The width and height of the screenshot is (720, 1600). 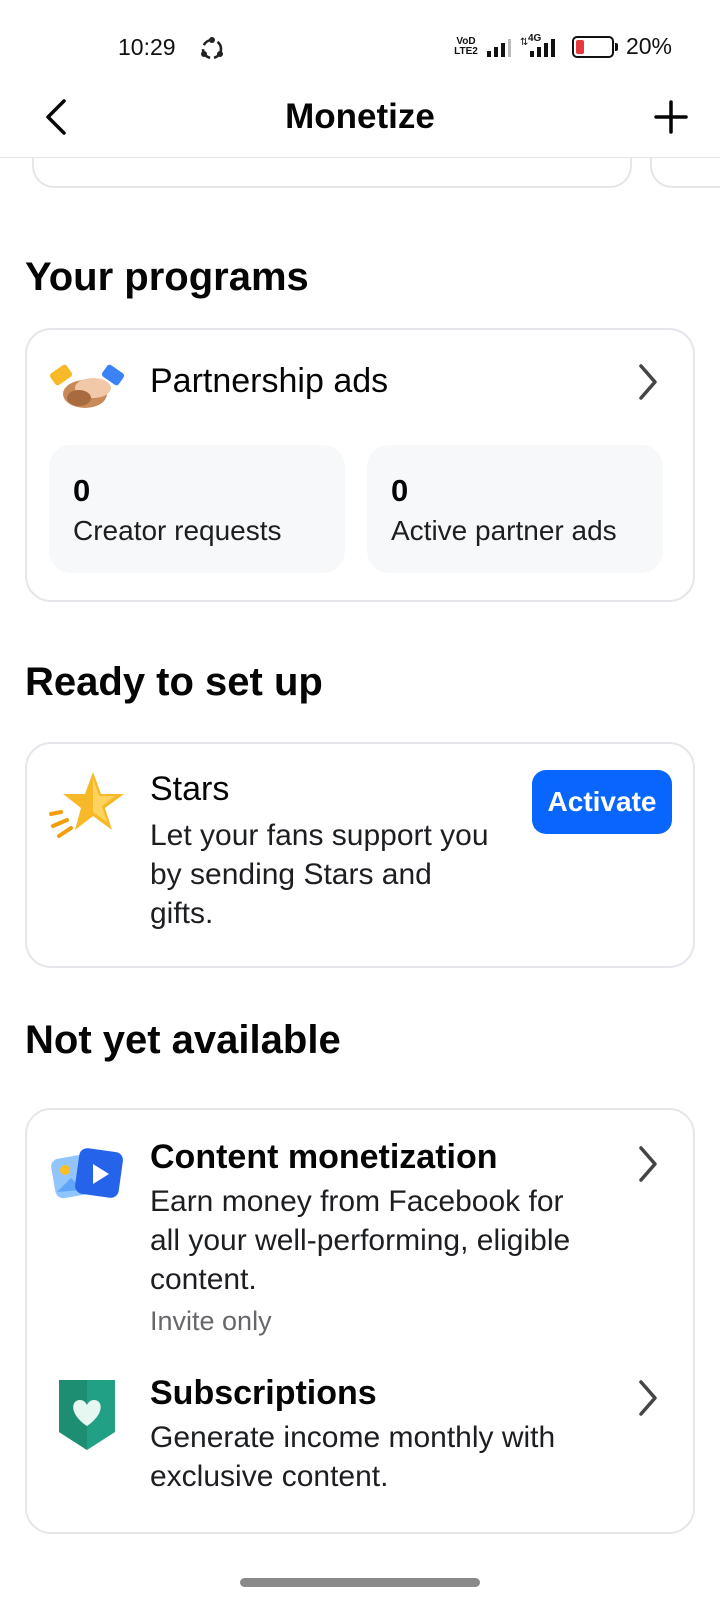 I want to click on add-button, so click(x=671, y=117).